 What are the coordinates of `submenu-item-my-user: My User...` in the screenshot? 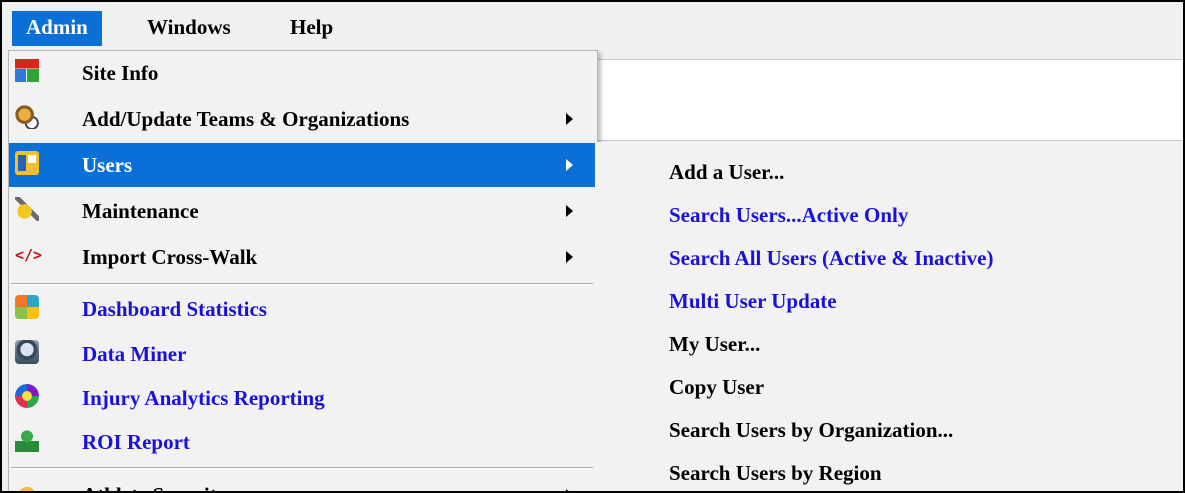 It's located at (714, 344).